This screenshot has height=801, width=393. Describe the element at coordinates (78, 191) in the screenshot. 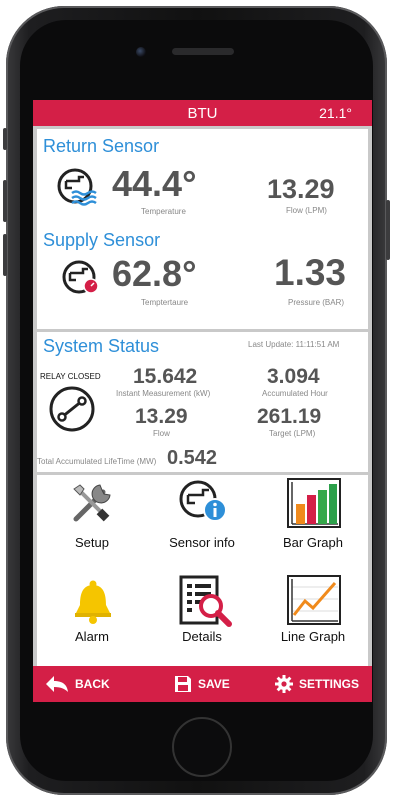

I see `return-sensor-icon` at that location.